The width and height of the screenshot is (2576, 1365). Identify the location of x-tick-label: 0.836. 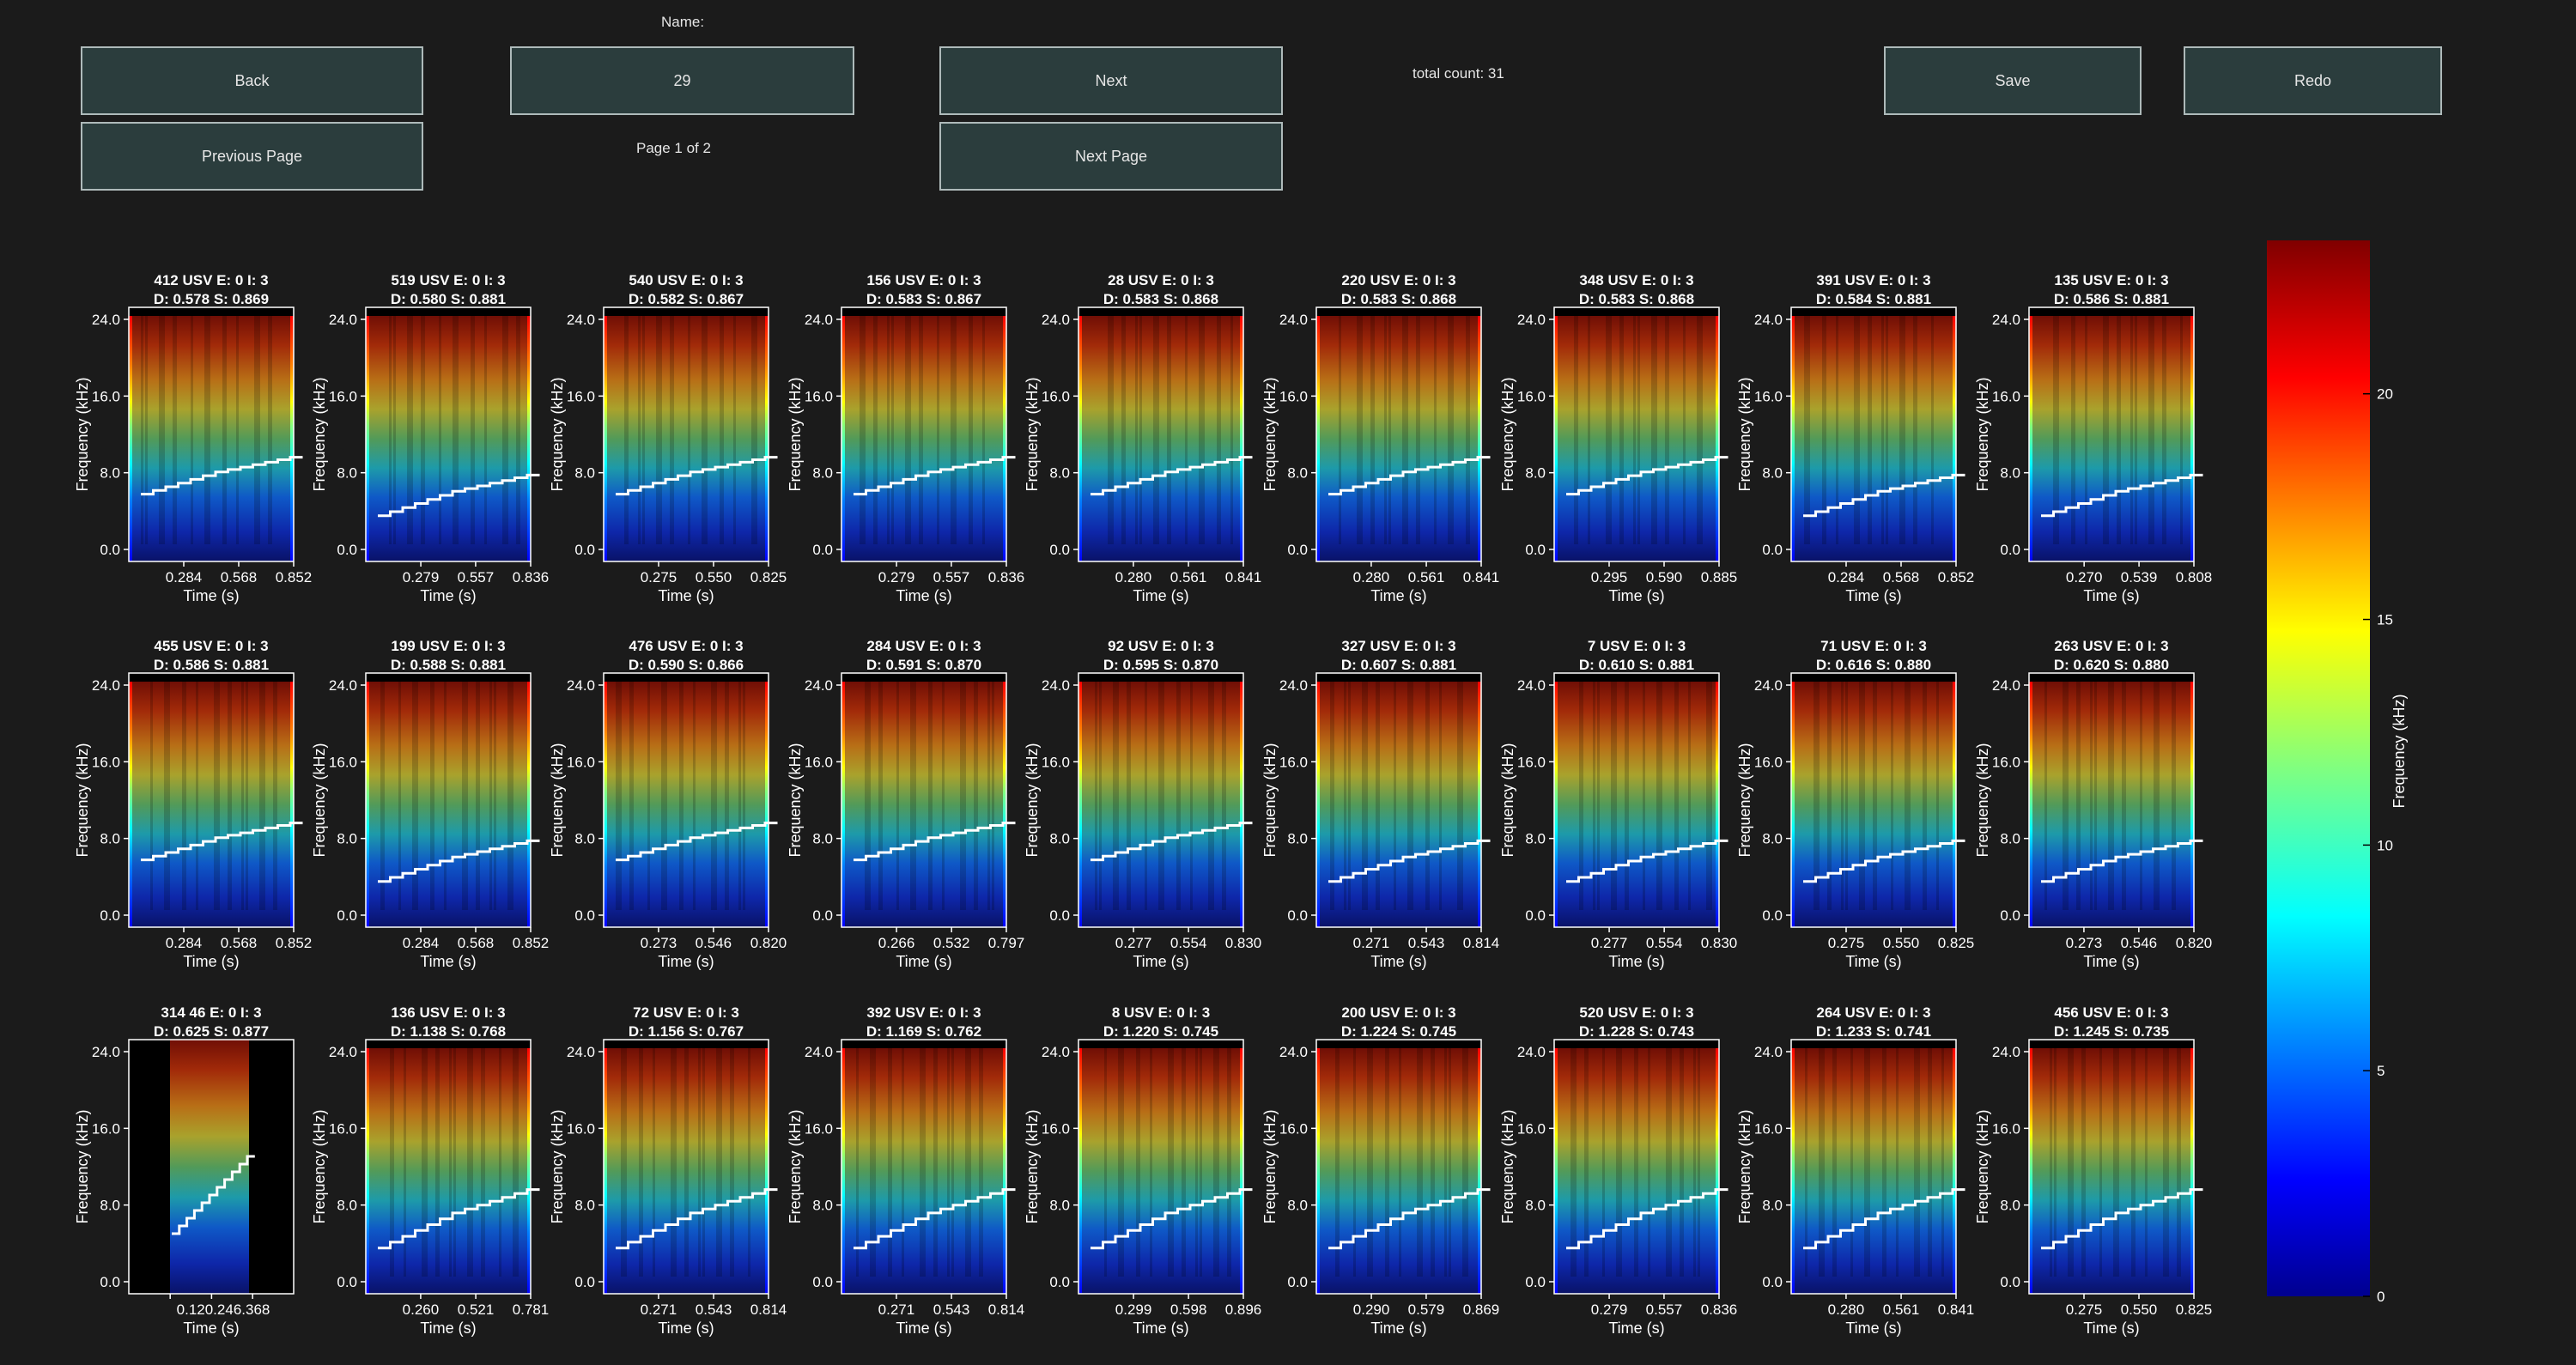
(532, 577).